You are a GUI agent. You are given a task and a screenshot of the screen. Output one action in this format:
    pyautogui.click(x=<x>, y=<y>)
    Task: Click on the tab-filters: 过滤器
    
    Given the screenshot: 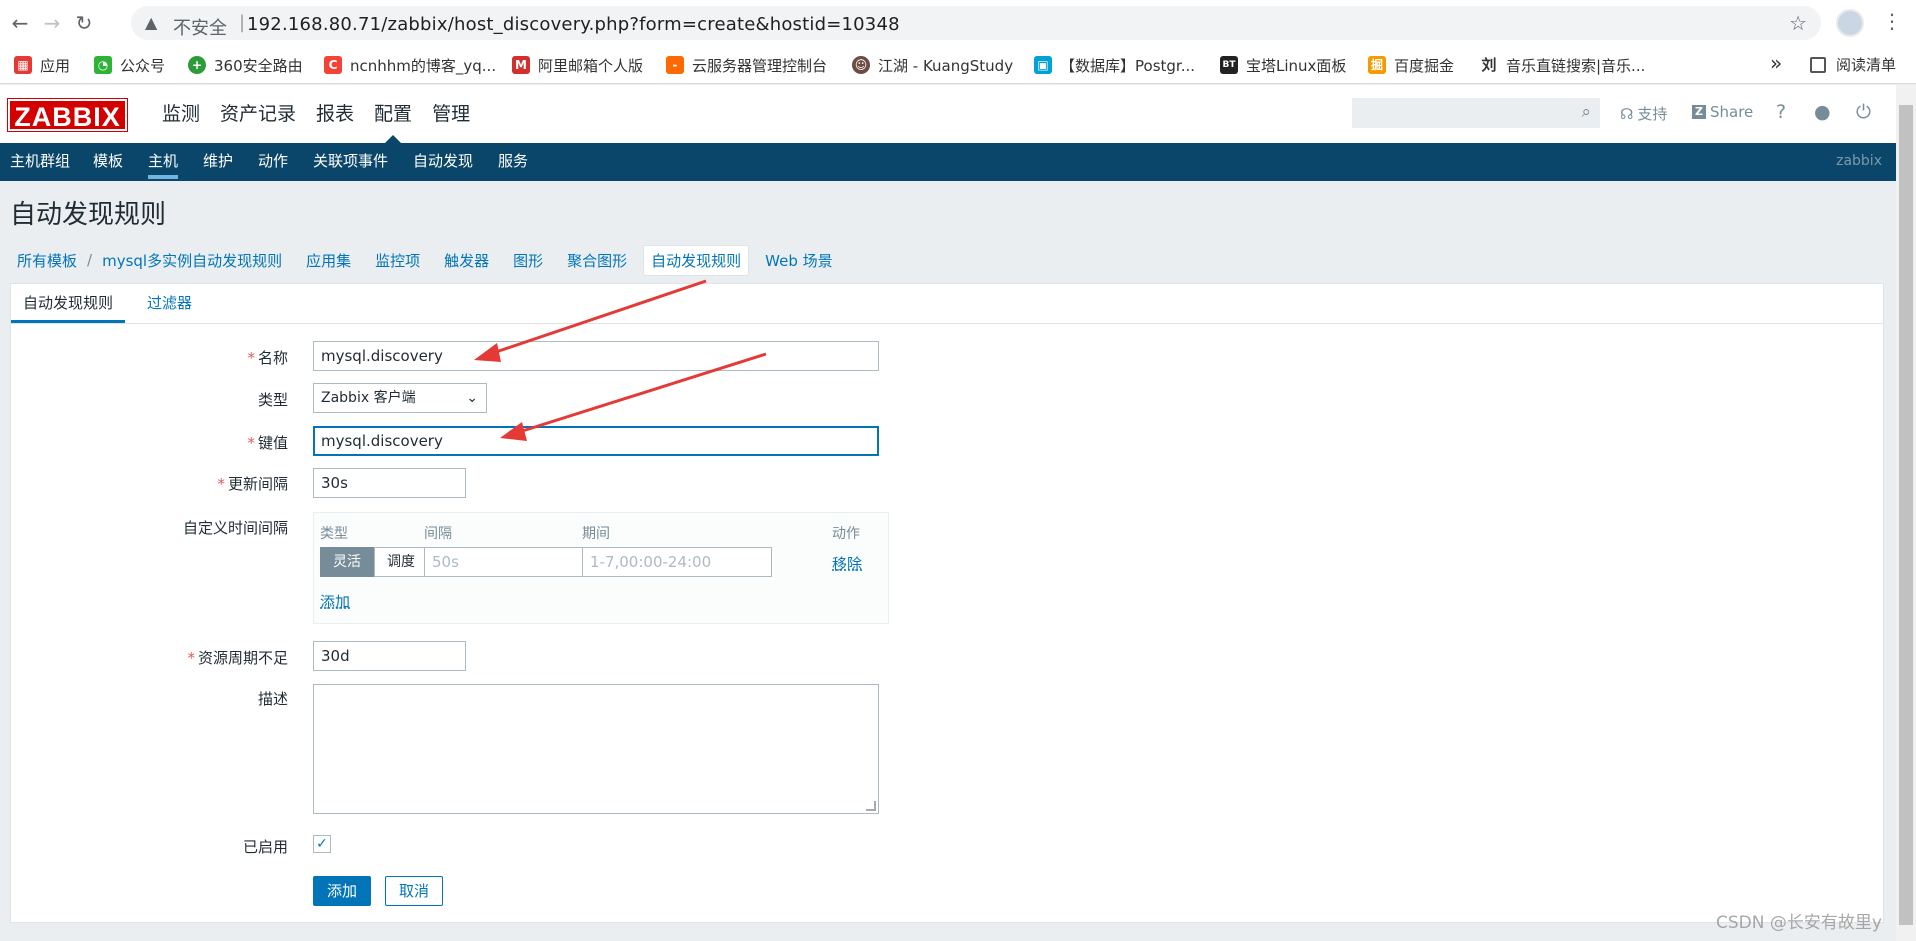 What is the action you would take?
    pyautogui.click(x=169, y=303)
    